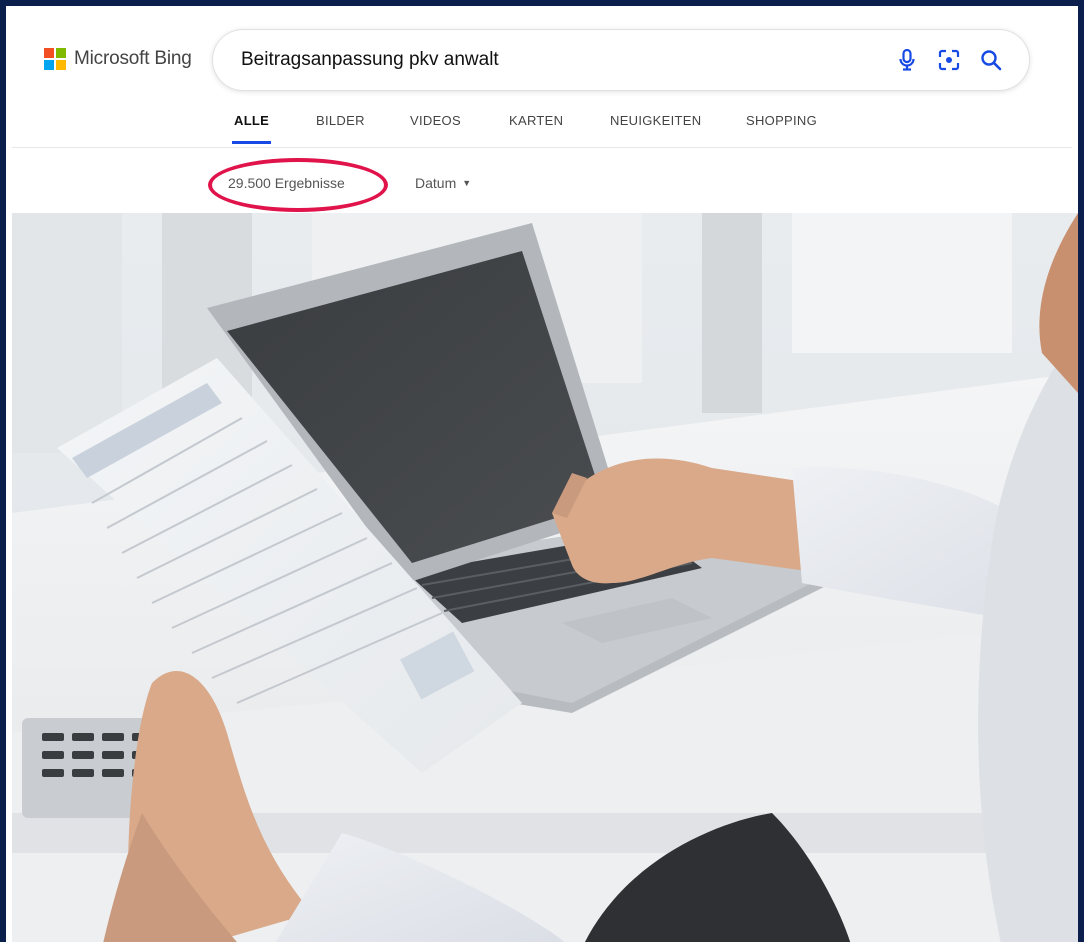  What do you see at coordinates (542, 147) in the screenshot?
I see `tabs-divider` at bounding box center [542, 147].